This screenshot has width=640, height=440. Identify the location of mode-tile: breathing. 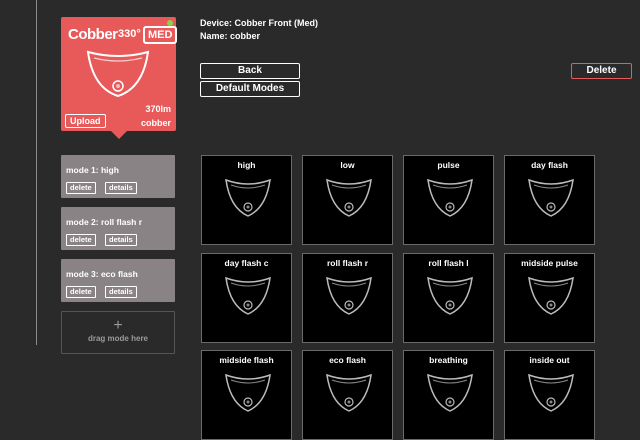
(448, 395).